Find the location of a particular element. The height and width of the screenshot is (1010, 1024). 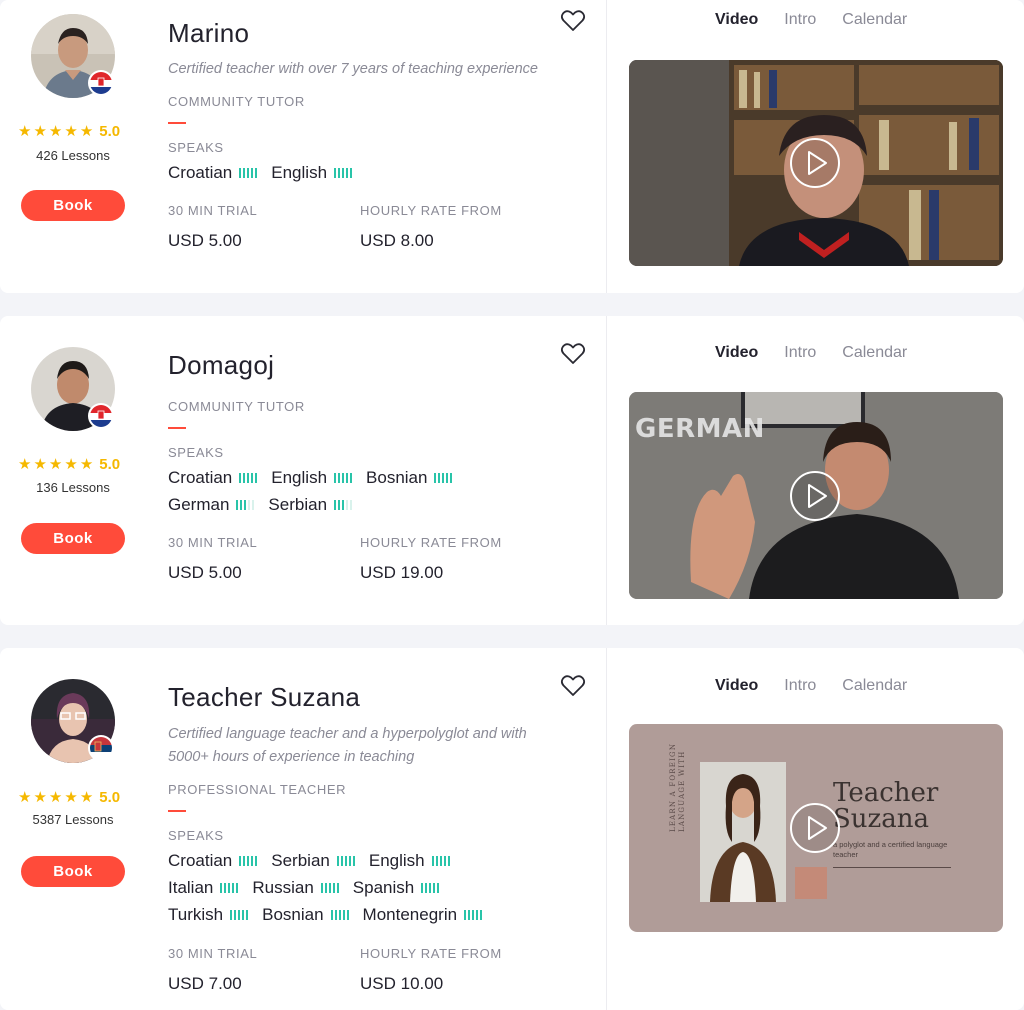

video-title: Teacher Suzana is located at coordinates (885, 806).